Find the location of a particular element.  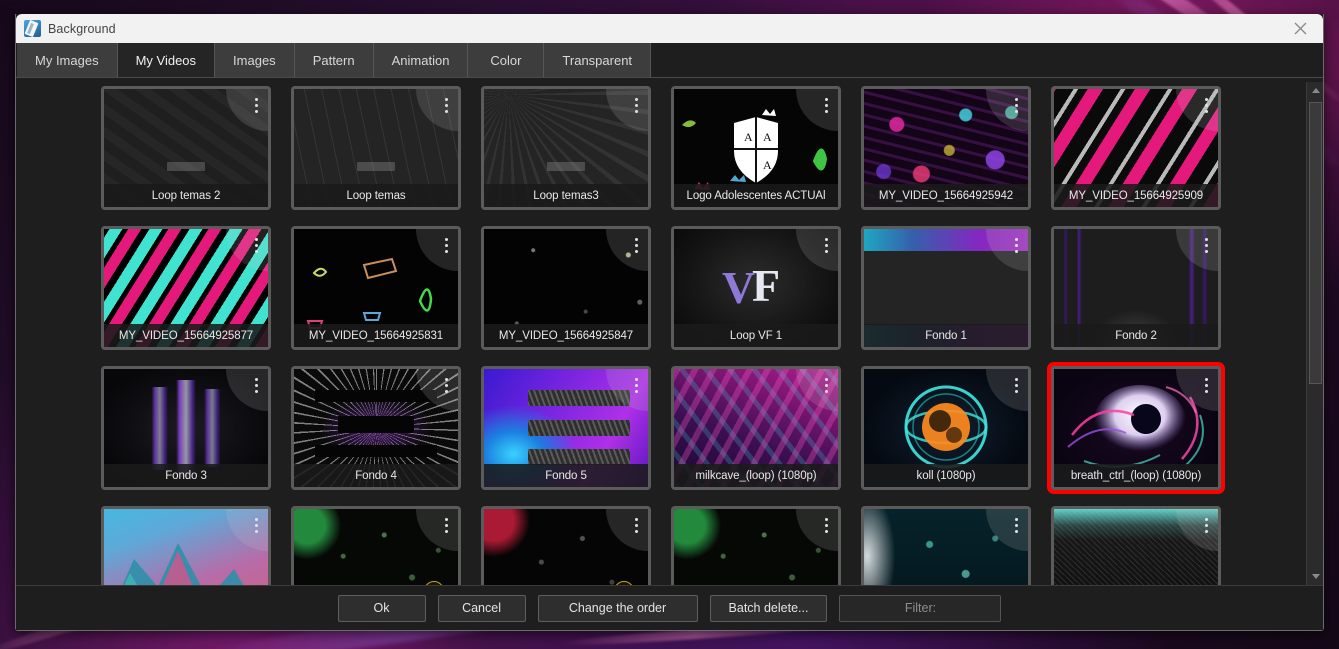

thumbnail: Fondo 4 is located at coordinates (376, 428).